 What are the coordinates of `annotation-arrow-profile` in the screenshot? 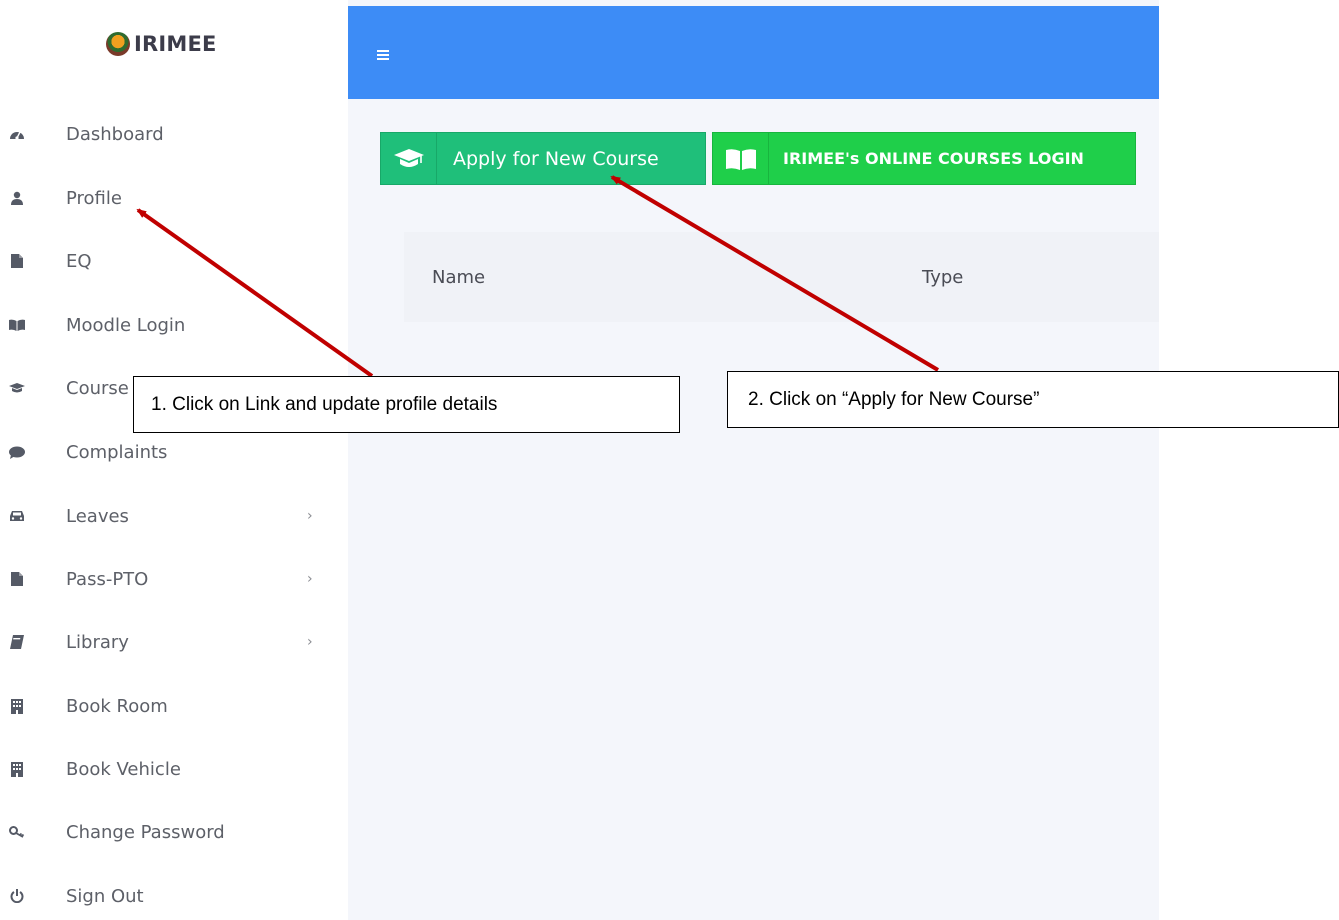 It's located at (255, 293).